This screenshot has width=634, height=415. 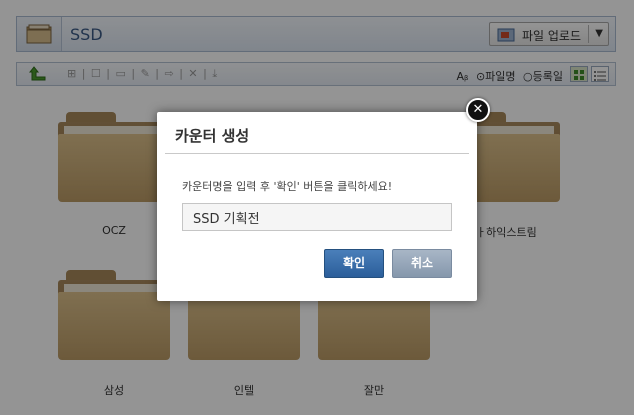 What do you see at coordinates (317, 217) in the screenshot?
I see `counter-name-input` at bounding box center [317, 217].